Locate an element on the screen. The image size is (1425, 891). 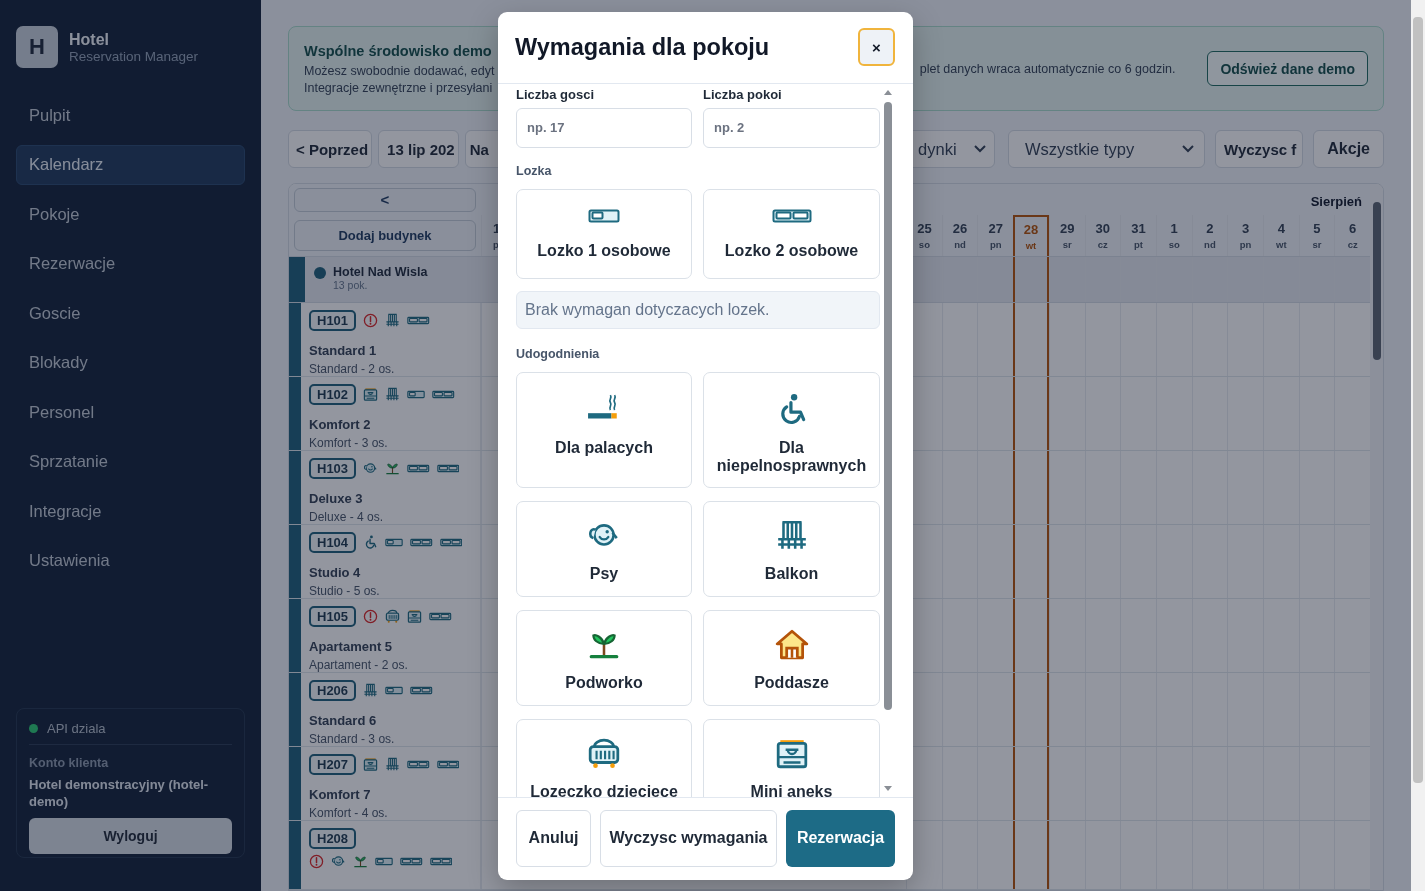
nav-item: Ustawienia is located at coordinates (130, 560).